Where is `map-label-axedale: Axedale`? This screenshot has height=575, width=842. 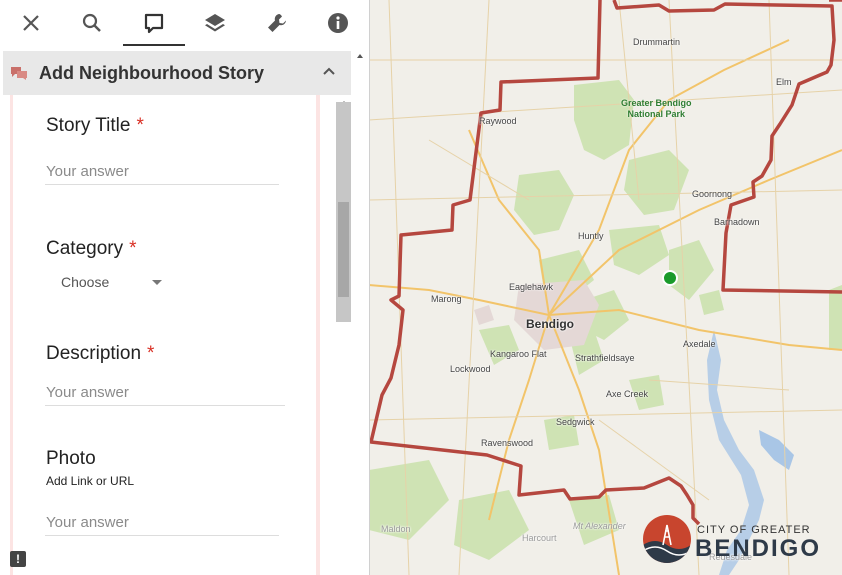 map-label-axedale: Axedale is located at coordinates (699, 344).